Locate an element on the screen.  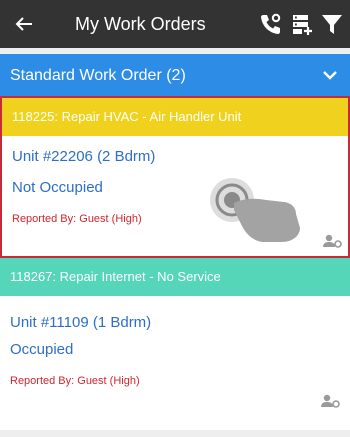
work-order-group-header: Standard Work Order (2) is located at coordinates (175, 75).